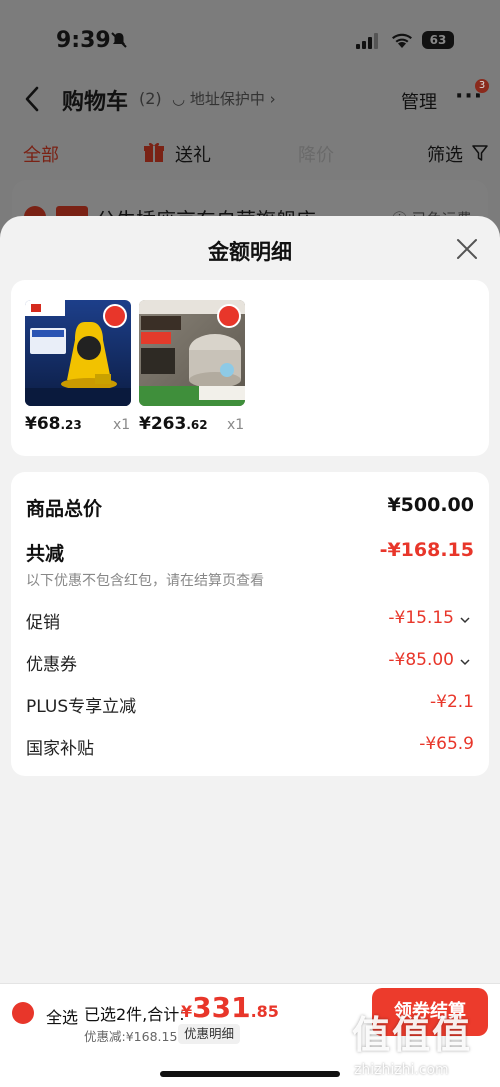 Image resolution: width=500 pixels, height=1087 pixels. I want to click on watermark-logo: 值值值, so click(412, 1035).